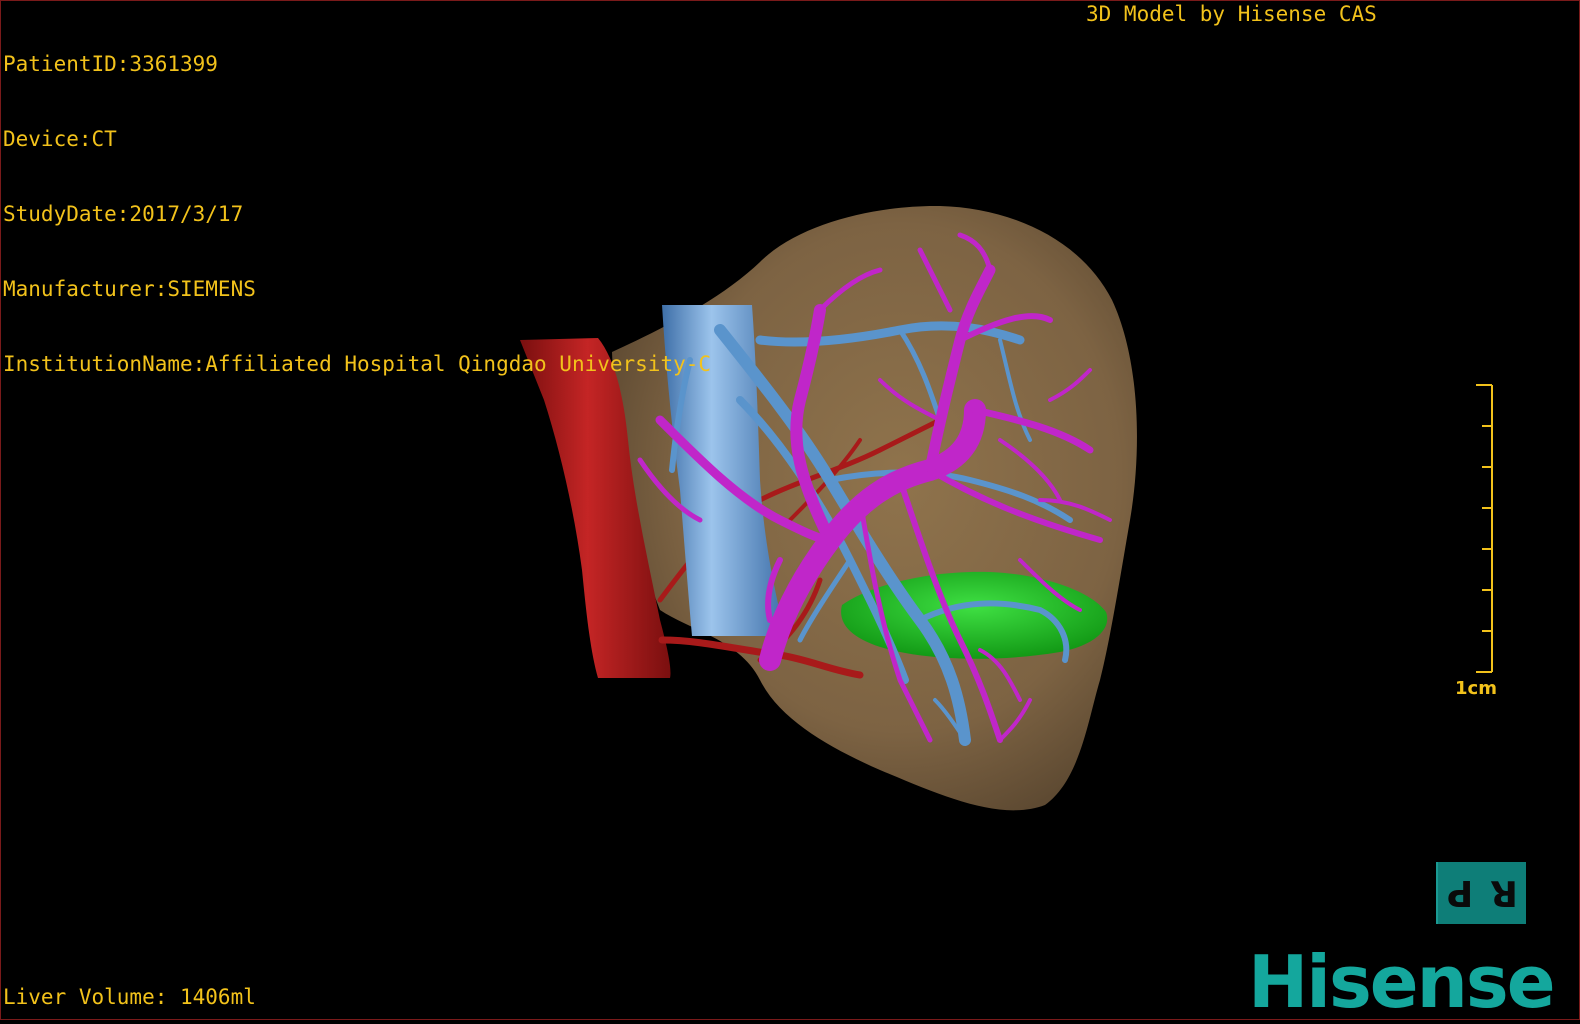 This screenshot has width=1580, height=1024. I want to click on scale-bar, so click(1484, 528).